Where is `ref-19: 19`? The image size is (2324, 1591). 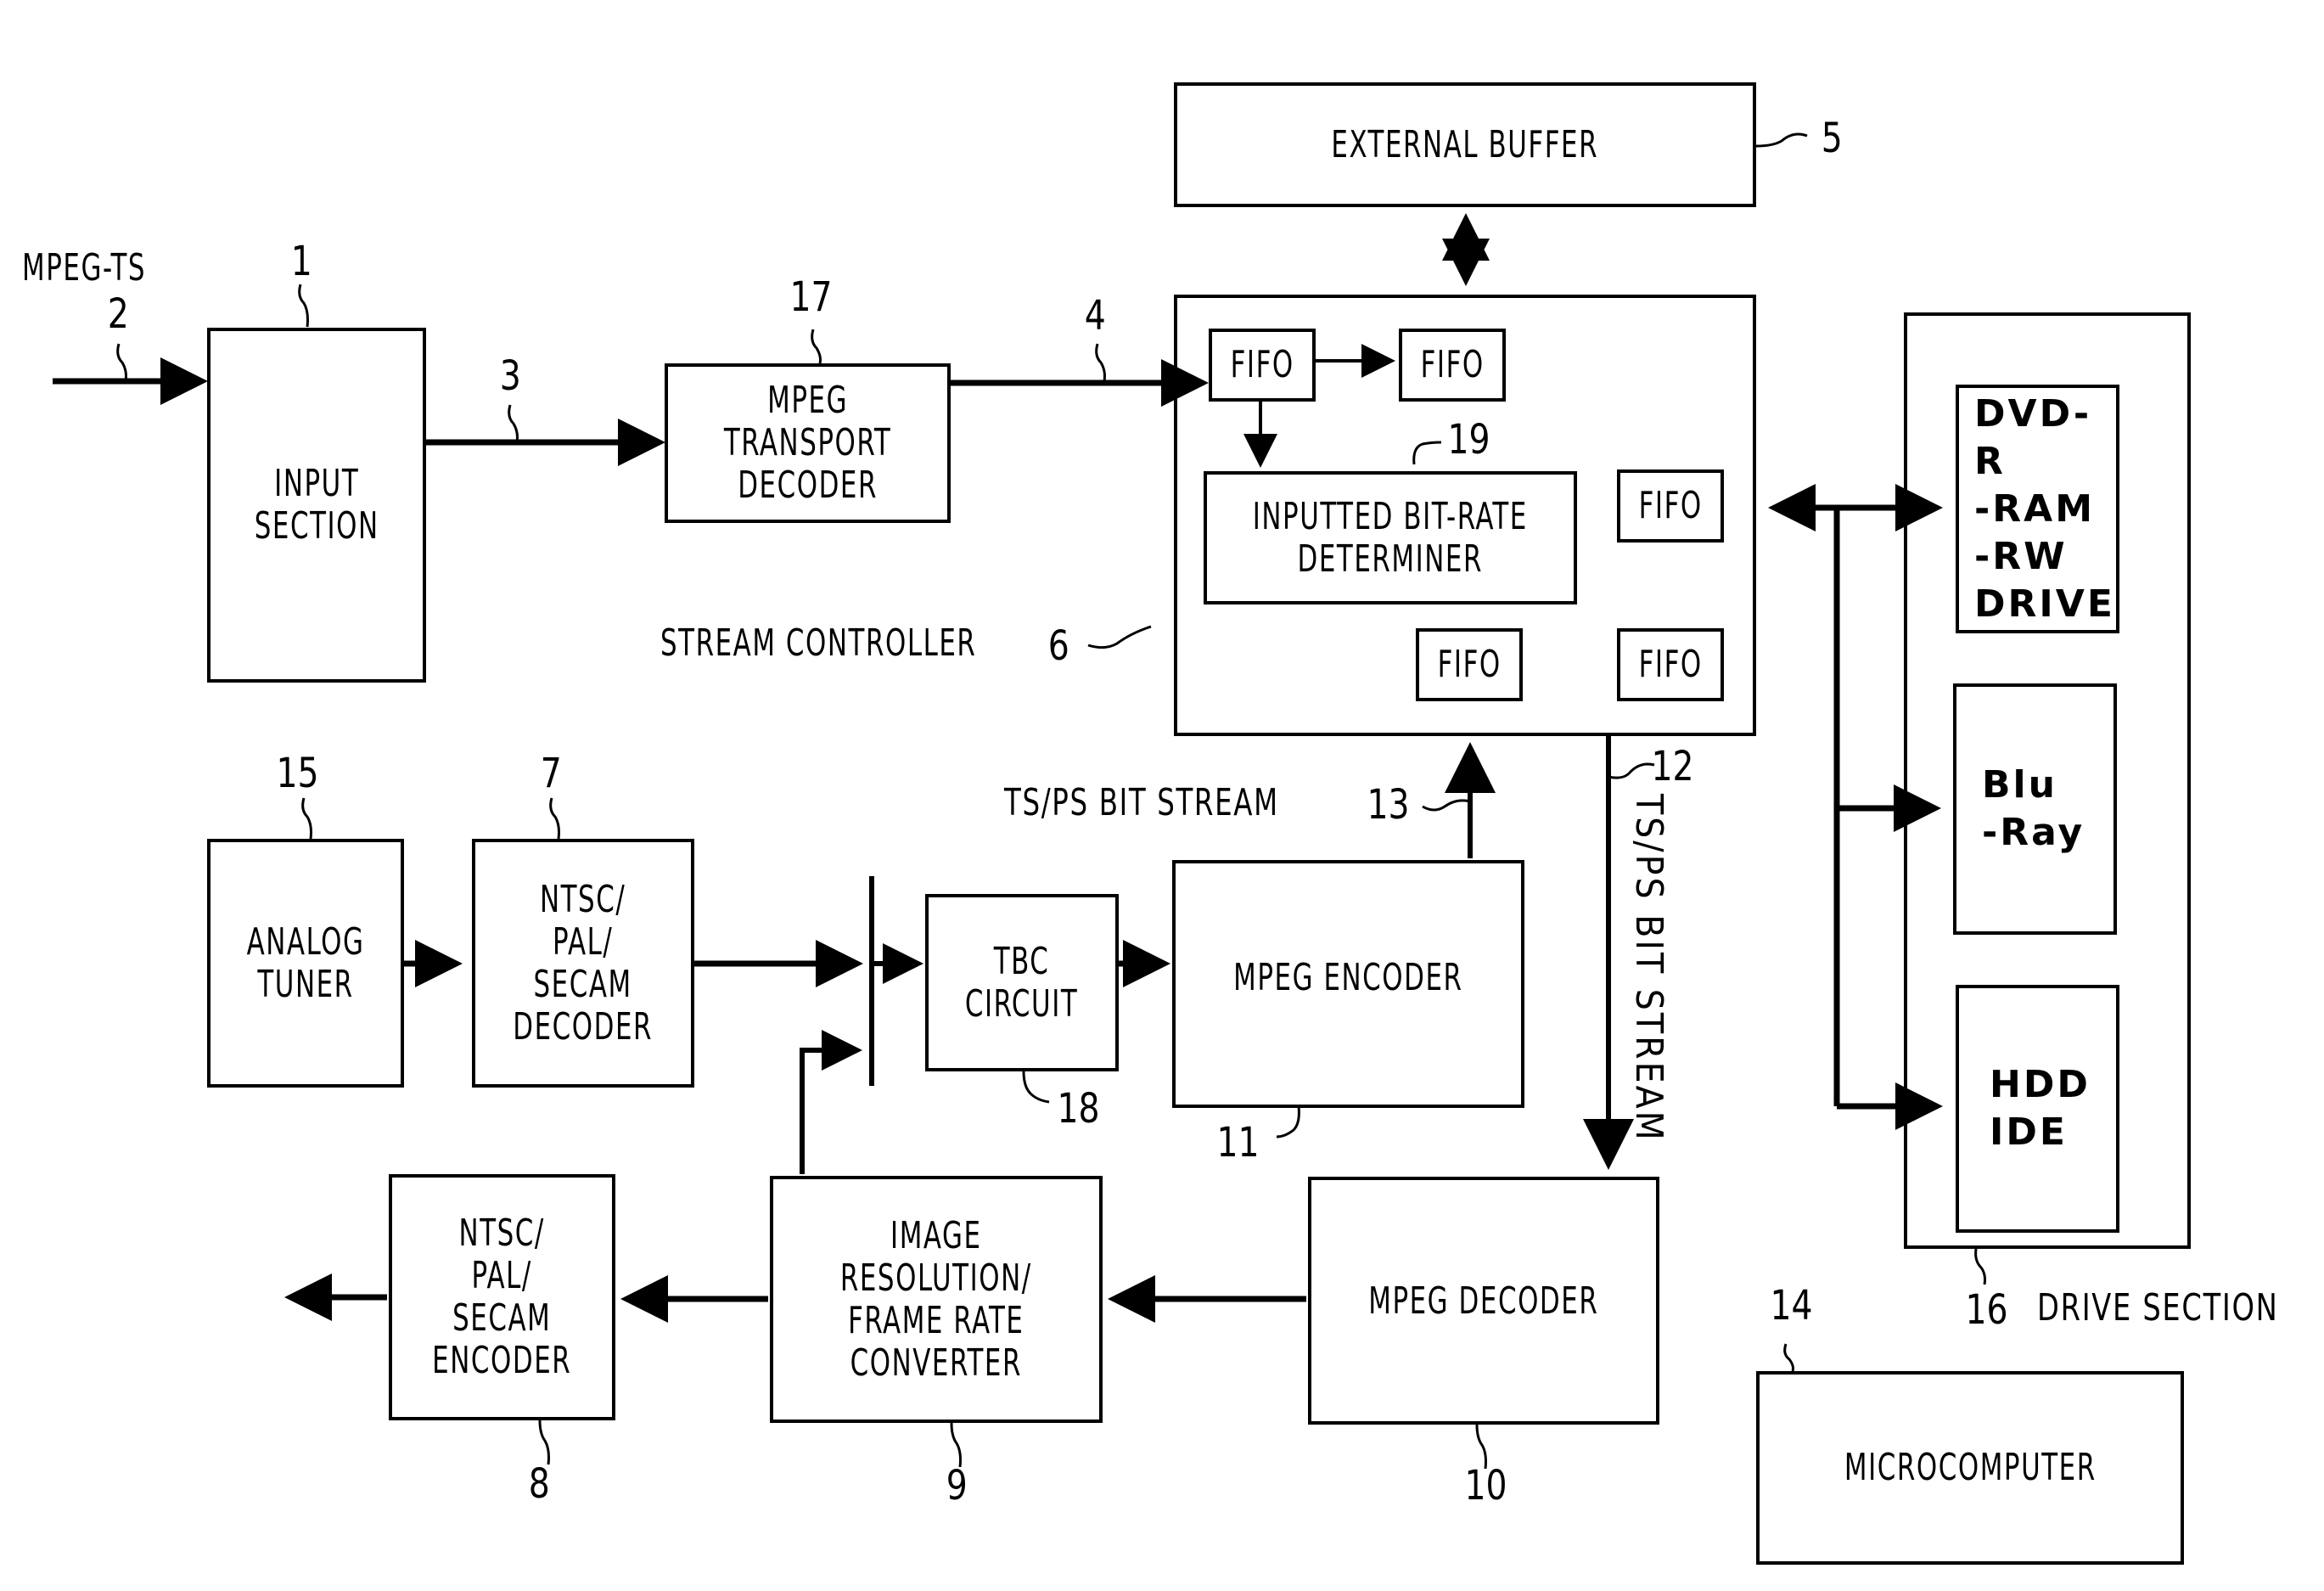 ref-19: 19 is located at coordinates (1468, 440).